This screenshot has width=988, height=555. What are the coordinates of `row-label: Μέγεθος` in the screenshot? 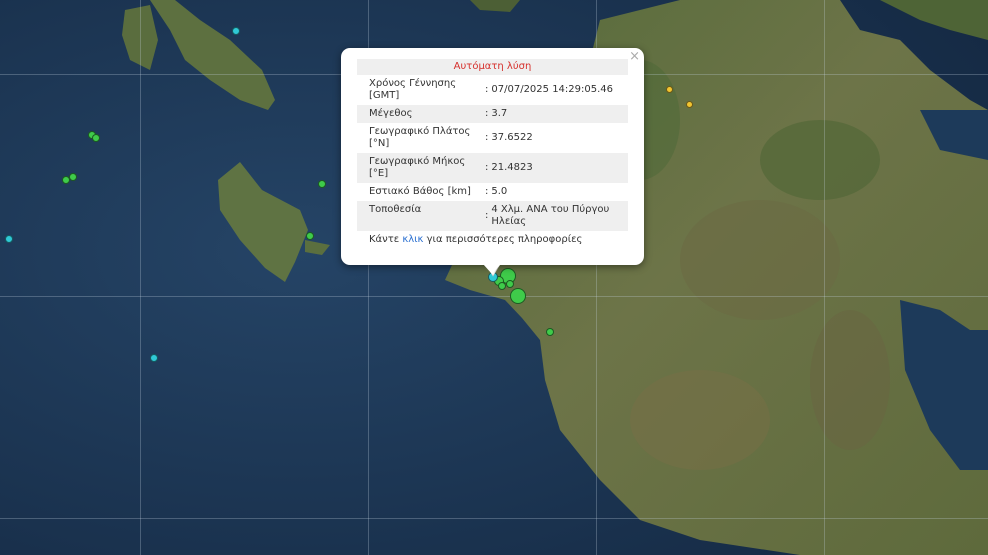 It's located at (391, 113).